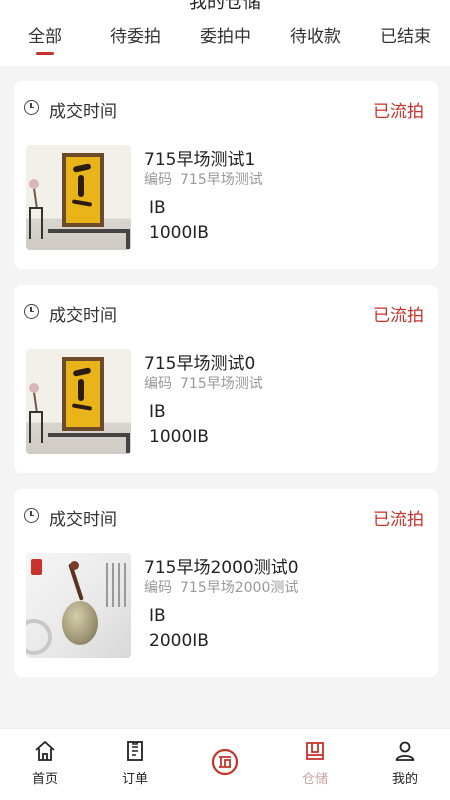 The width and height of the screenshot is (450, 800). Describe the element at coordinates (200, 160) in the screenshot. I see `item-name: 715早场测试1` at that location.